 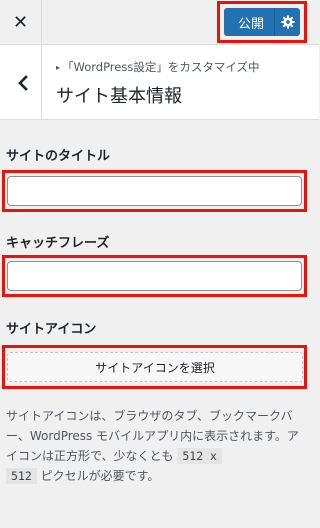 What do you see at coordinates (154, 191) in the screenshot?
I see `site-title-input` at bounding box center [154, 191].